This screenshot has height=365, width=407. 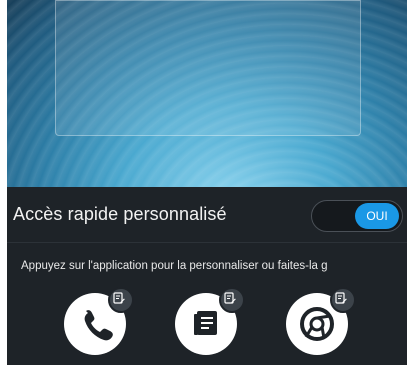 I want to click on edit-badge-notes, so click(x=232, y=300).